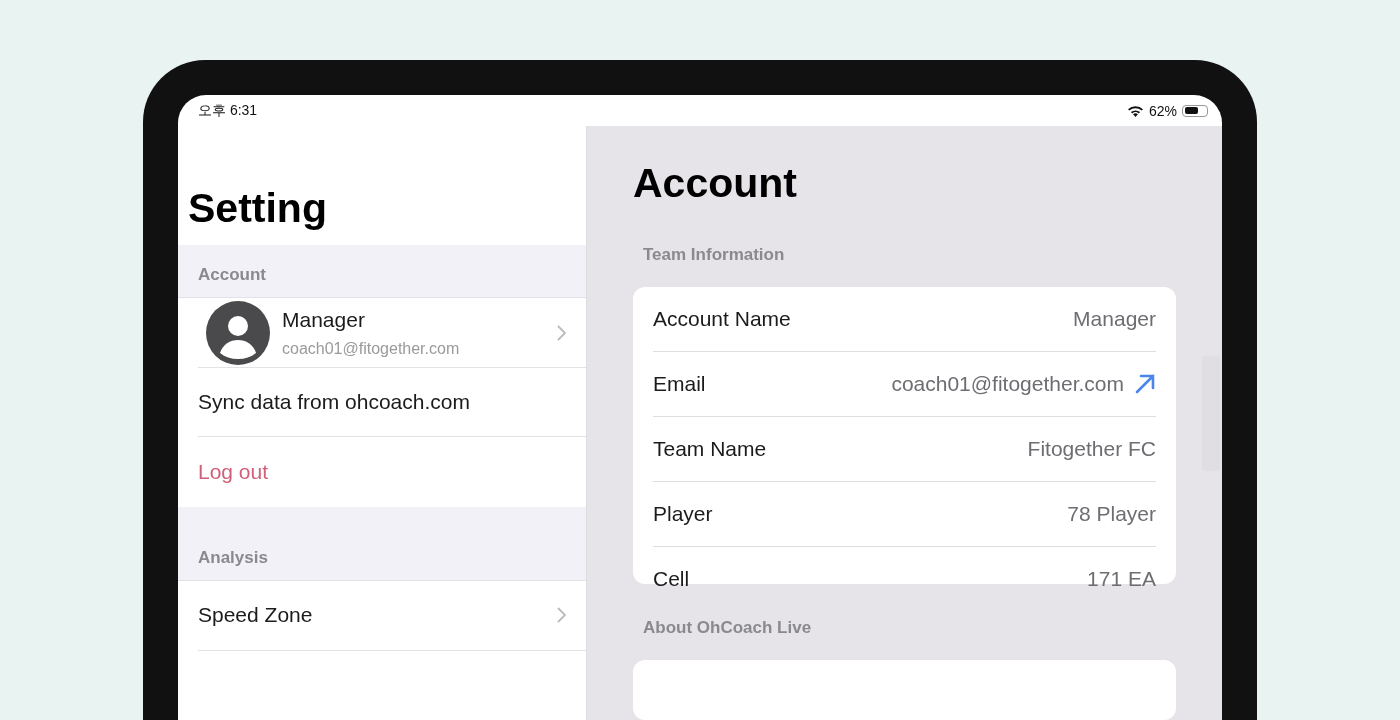  Describe the element at coordinates (715, 183) in the screenshot. I see `page-title: Account` at that location.